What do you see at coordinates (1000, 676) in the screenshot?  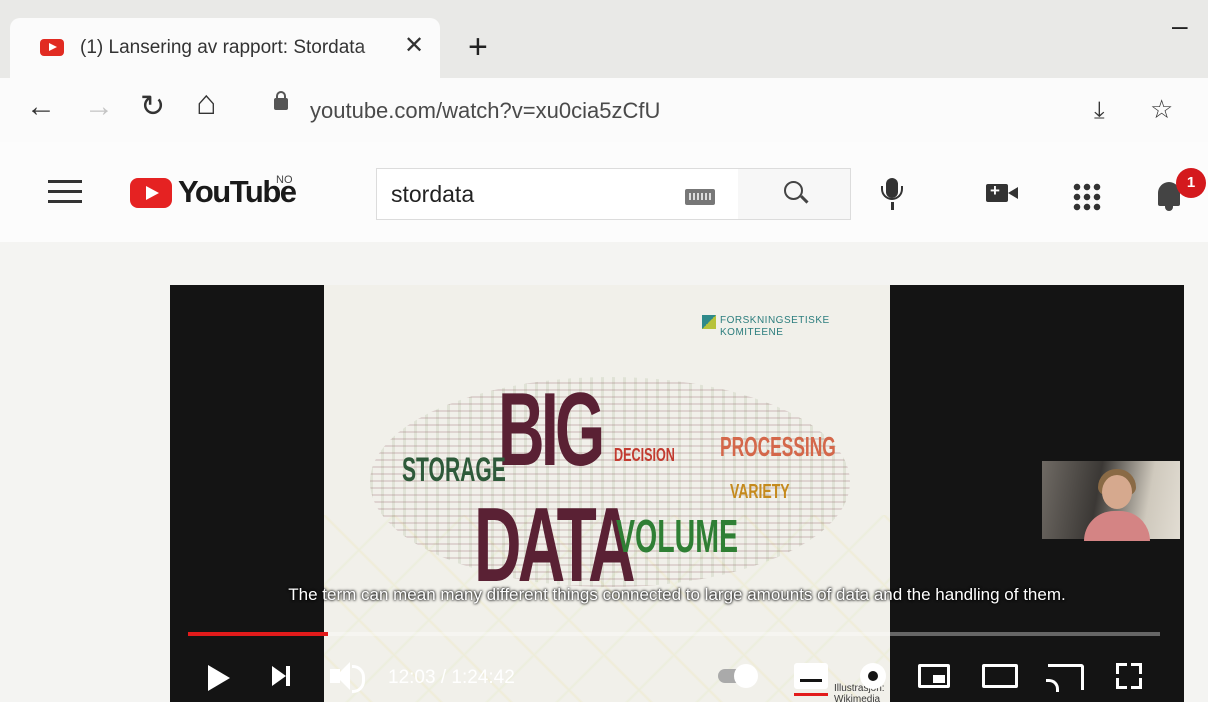 I see `theater-mode-icon` at bounding box center [1000, 676].